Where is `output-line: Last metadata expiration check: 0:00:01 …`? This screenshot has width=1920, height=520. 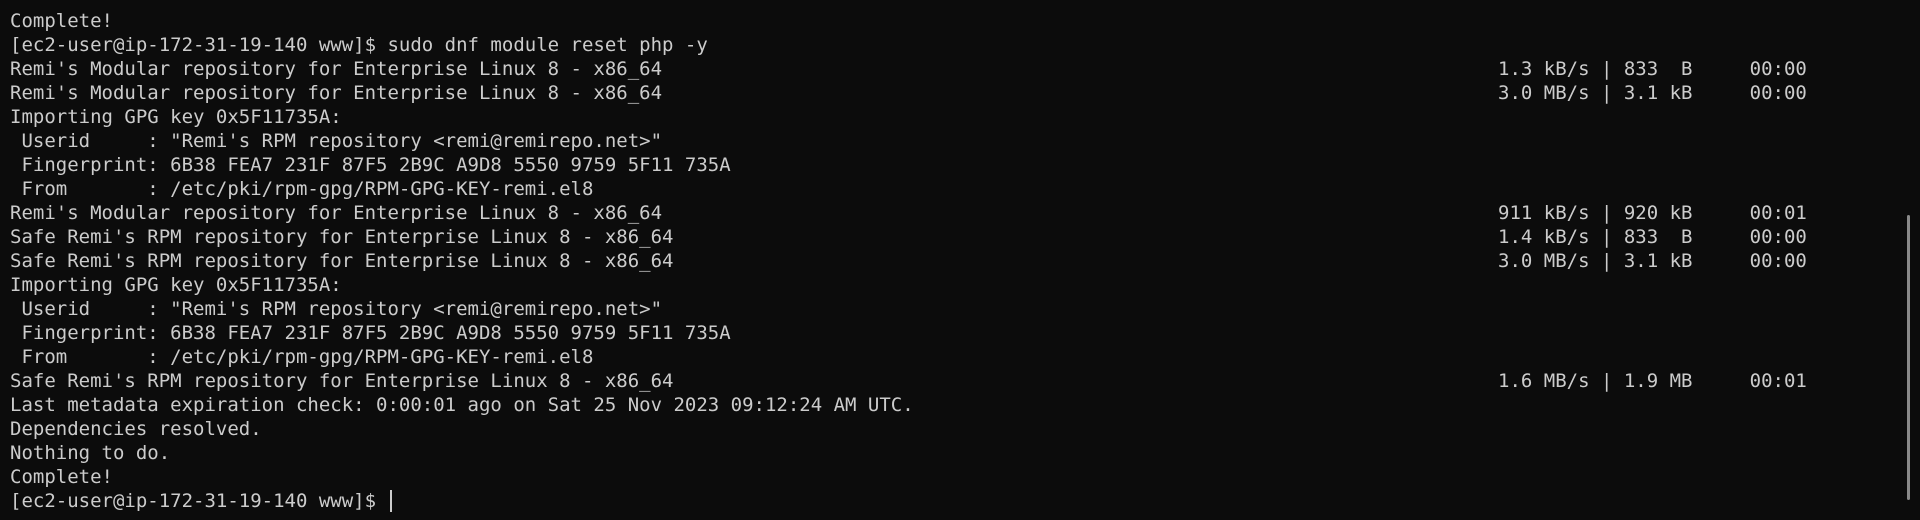
output-line: Last metadata expiration check: 0:00:01 … is located at coordinates (462, 405).